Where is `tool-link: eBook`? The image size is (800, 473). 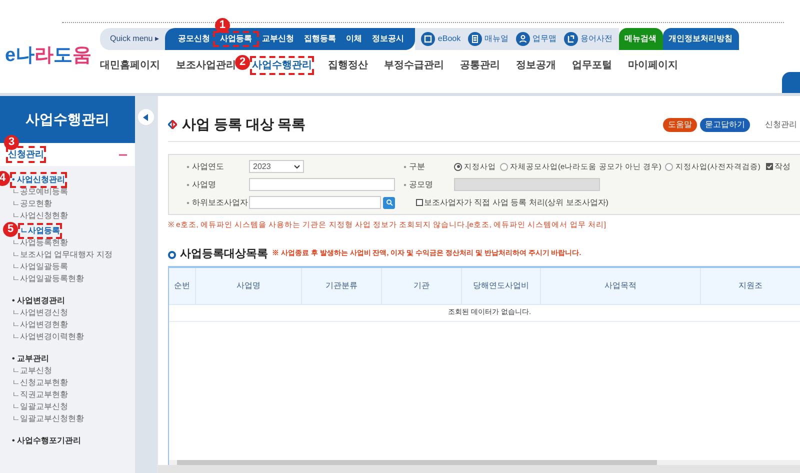 tool-link: eBook is located at coordinates (440, 39).